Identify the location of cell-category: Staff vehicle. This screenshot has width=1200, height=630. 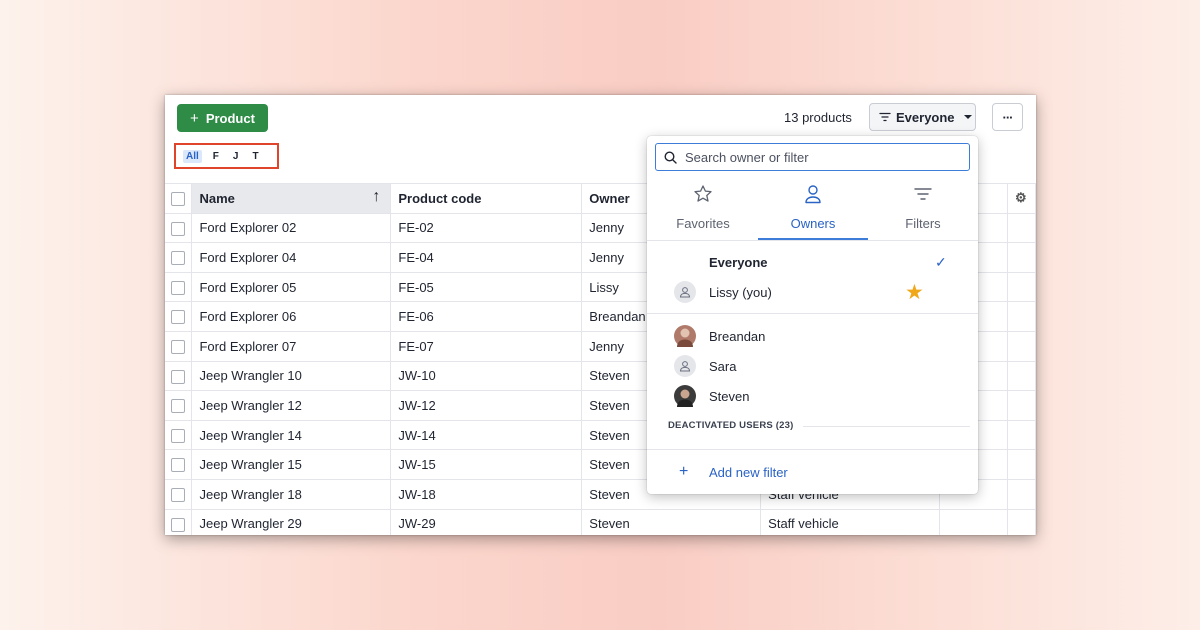
(850, 522).